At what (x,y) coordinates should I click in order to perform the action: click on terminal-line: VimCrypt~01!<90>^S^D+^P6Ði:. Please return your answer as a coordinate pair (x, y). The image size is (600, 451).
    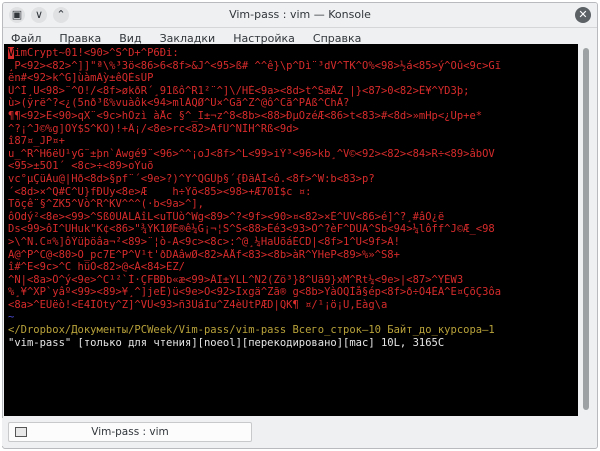
    Looking at the image, I should click on (93, 53).